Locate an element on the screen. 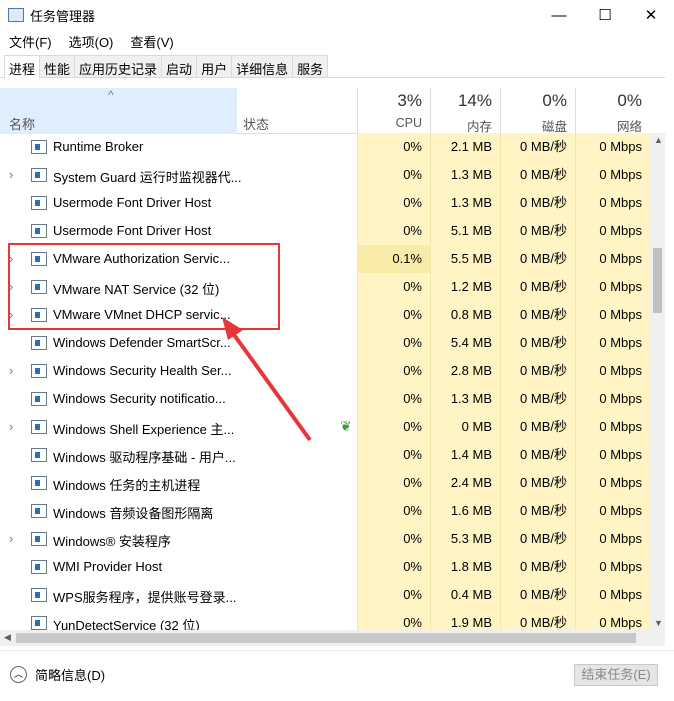  tab-app-history: 应用历史记录 is located at coordinates (119, 66).